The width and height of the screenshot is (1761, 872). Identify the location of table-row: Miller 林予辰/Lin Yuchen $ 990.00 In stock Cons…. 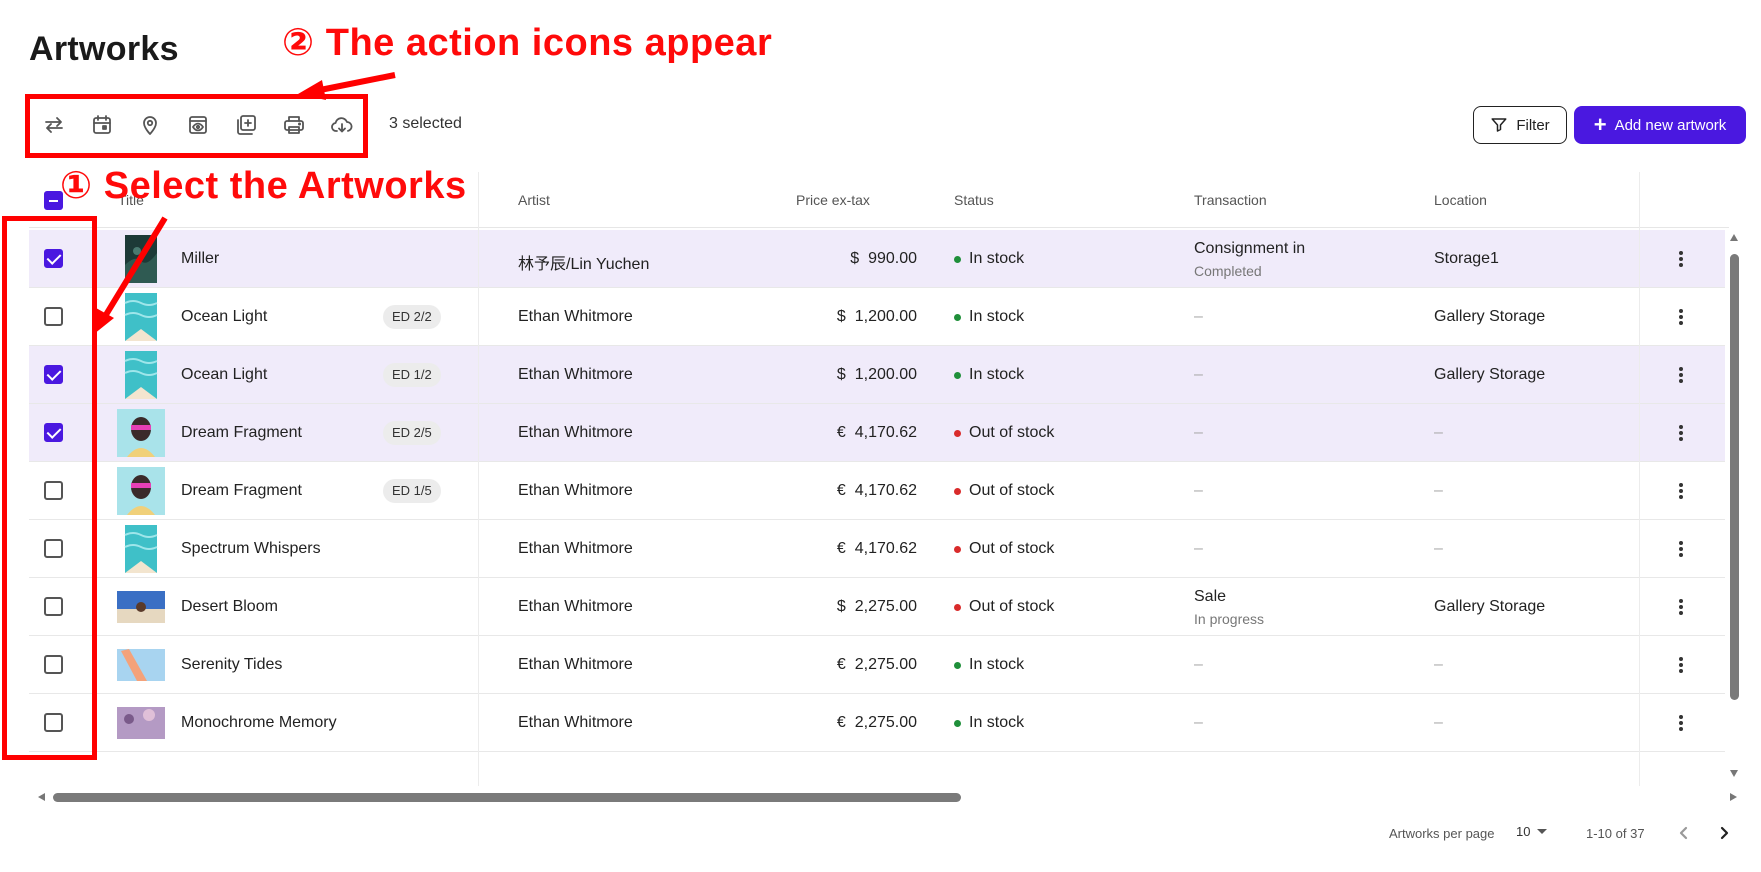
(877, 259).